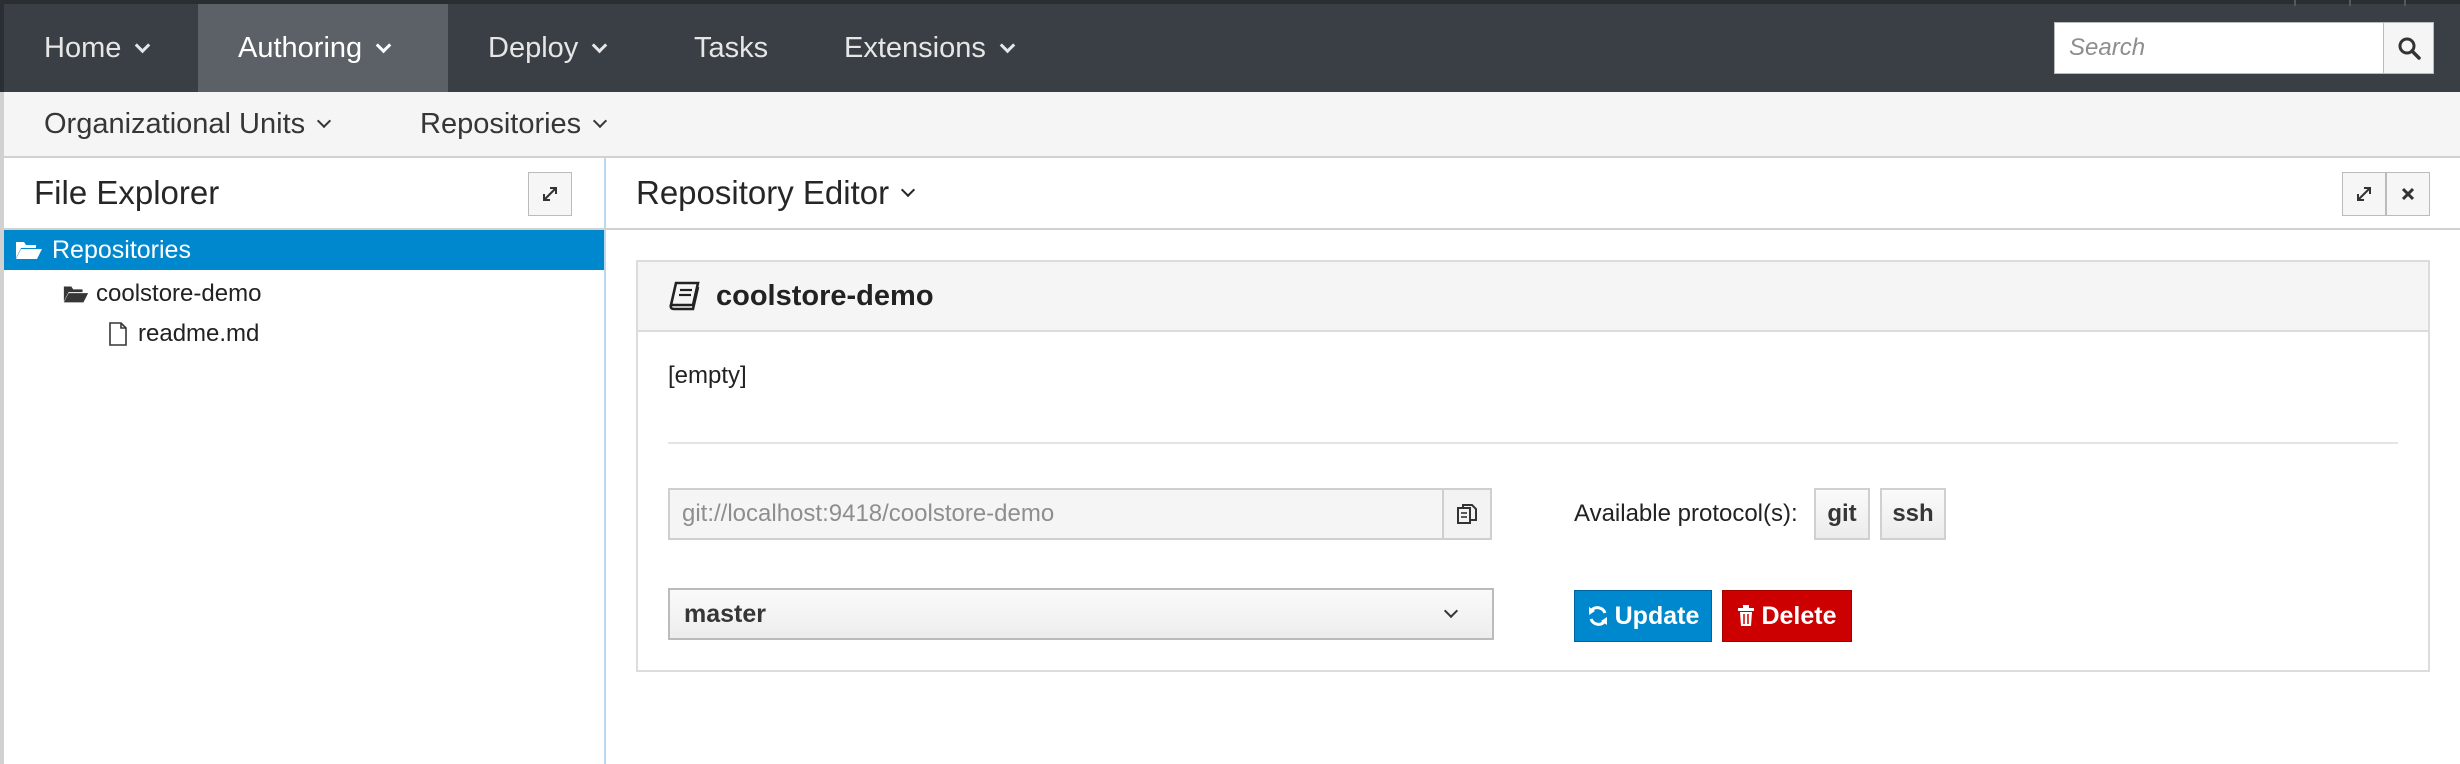 The image size is (2460, 764). I want to click on nav-authoring-label: Authoring, so click(300, 47).